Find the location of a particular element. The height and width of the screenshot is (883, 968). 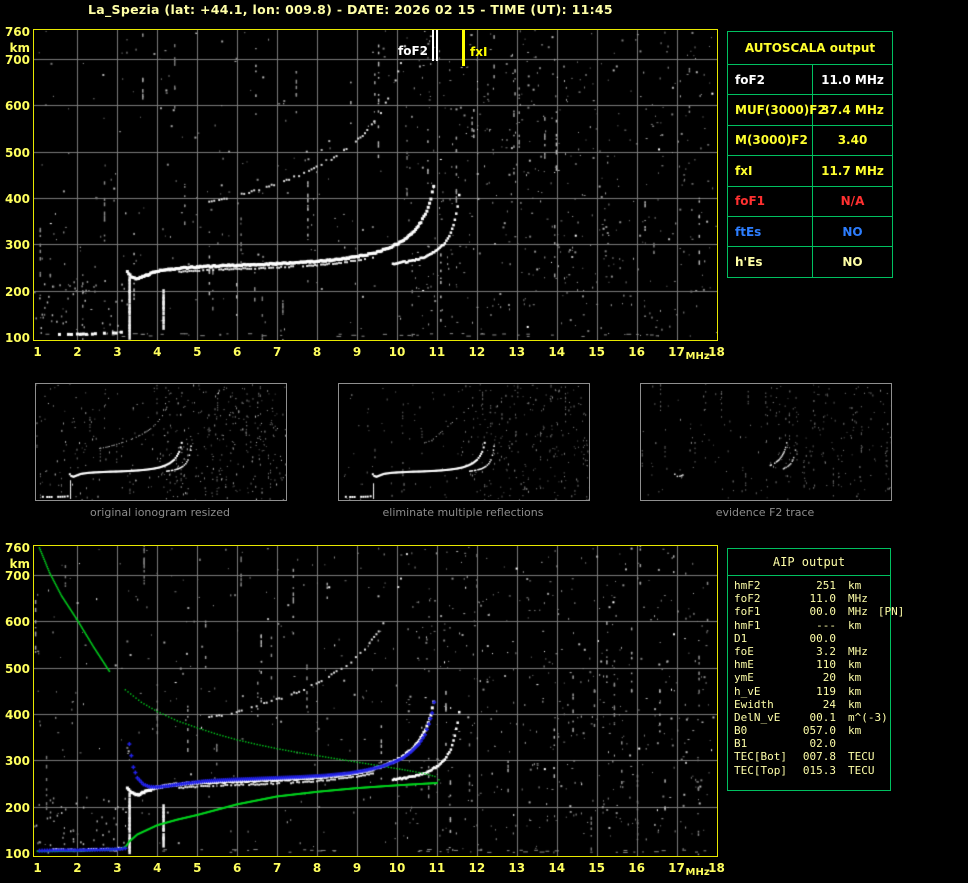

aip-param-value: 3.2 is located at coordinates (826, 651).